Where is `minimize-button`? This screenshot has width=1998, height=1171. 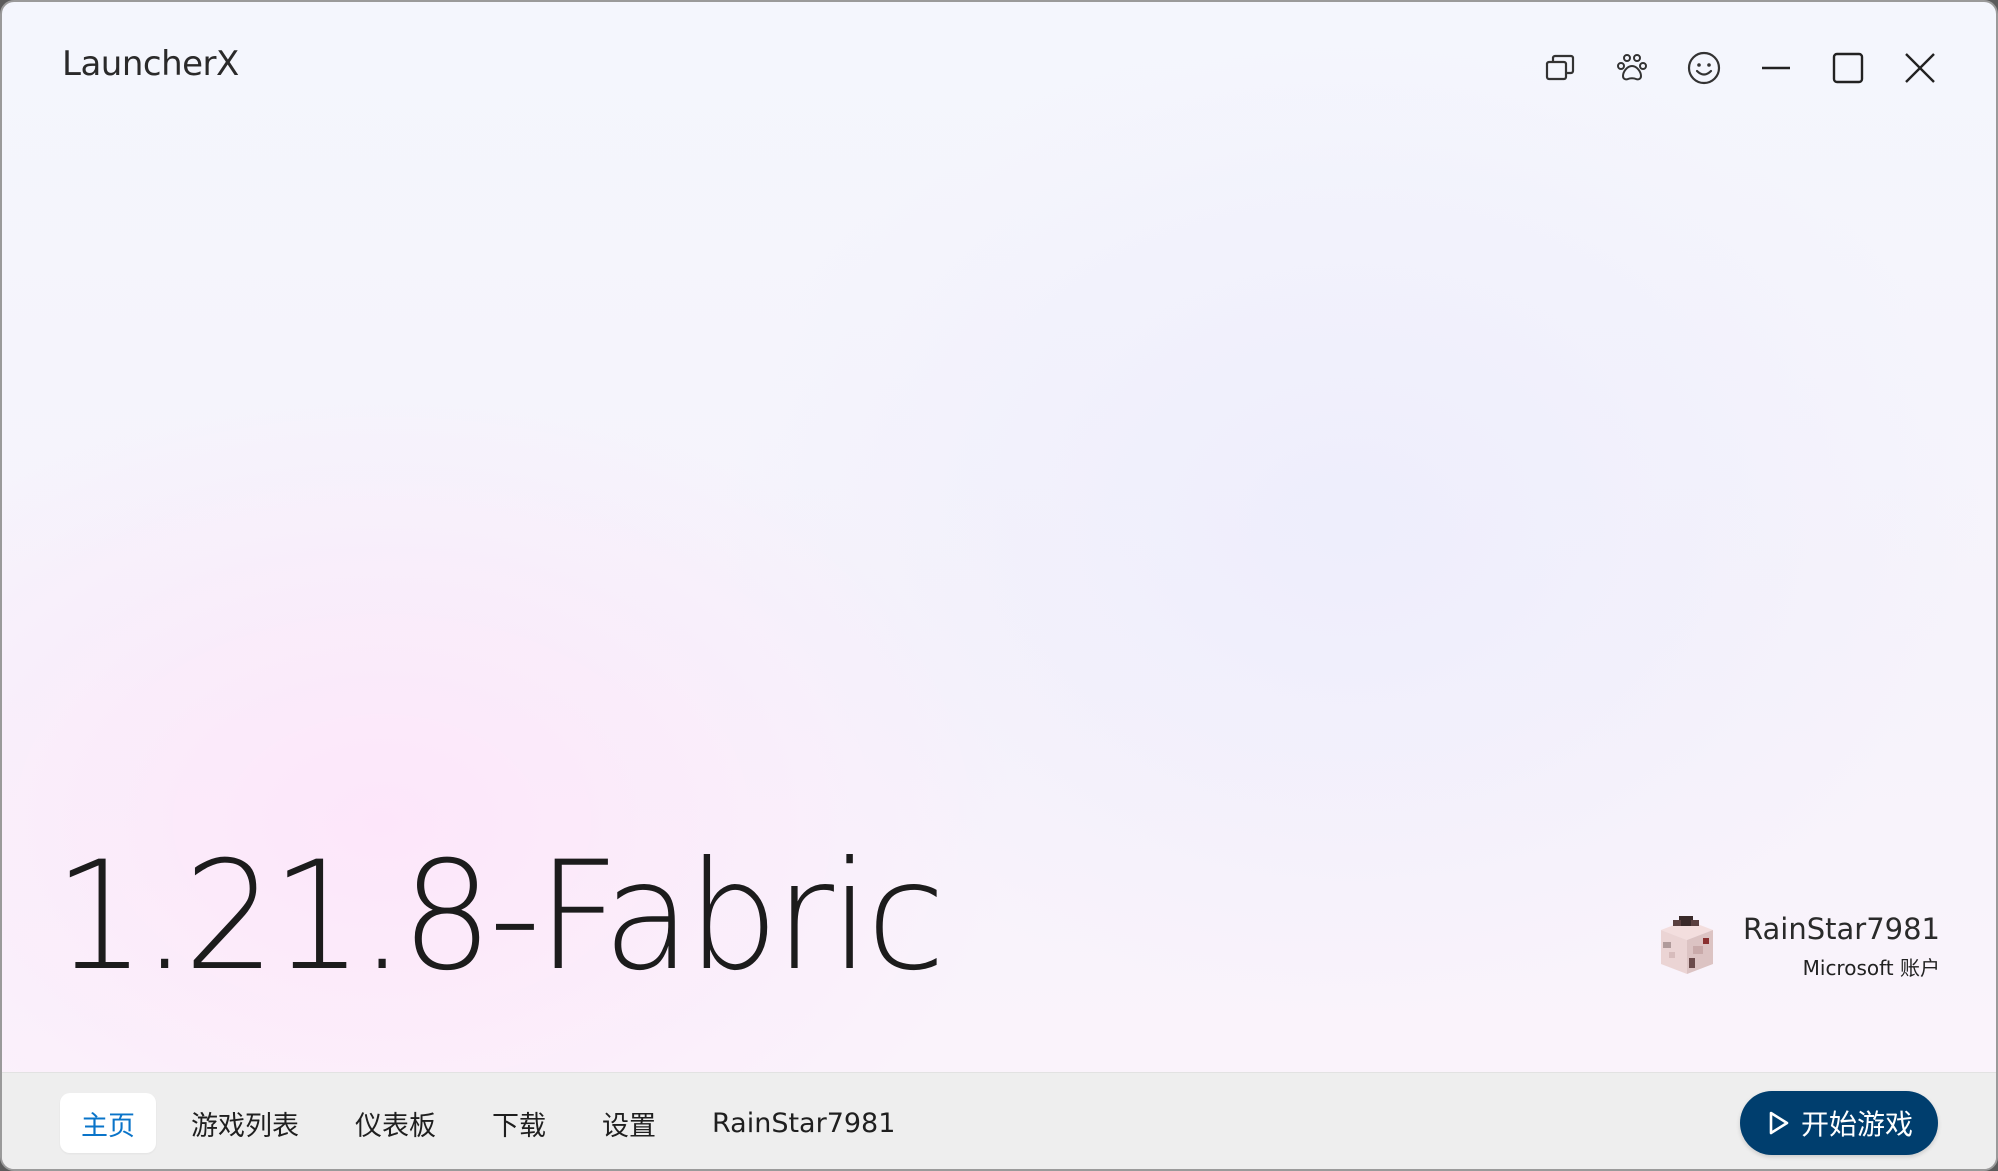
minimize-button is located at coordinates (1776, 68).